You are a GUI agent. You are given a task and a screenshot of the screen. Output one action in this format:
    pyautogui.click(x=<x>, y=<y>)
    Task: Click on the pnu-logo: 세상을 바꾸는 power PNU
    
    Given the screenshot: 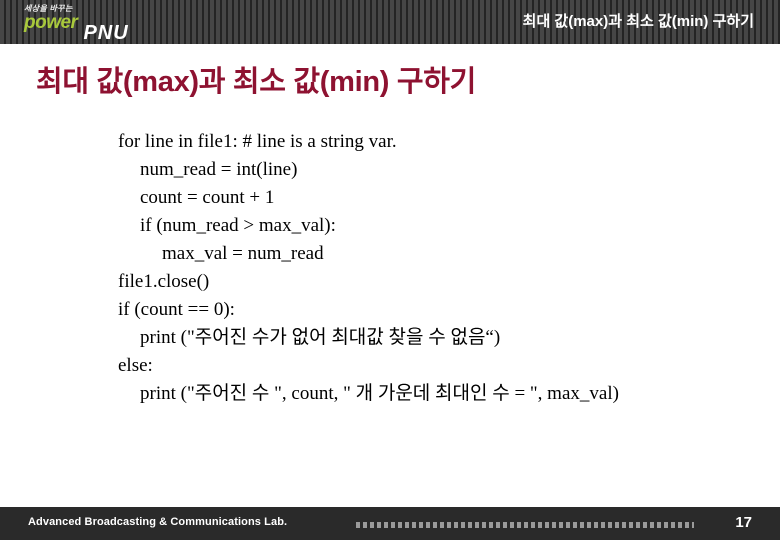 What is the action you would take?
    pyautogui.click(x=99, y=23)
    